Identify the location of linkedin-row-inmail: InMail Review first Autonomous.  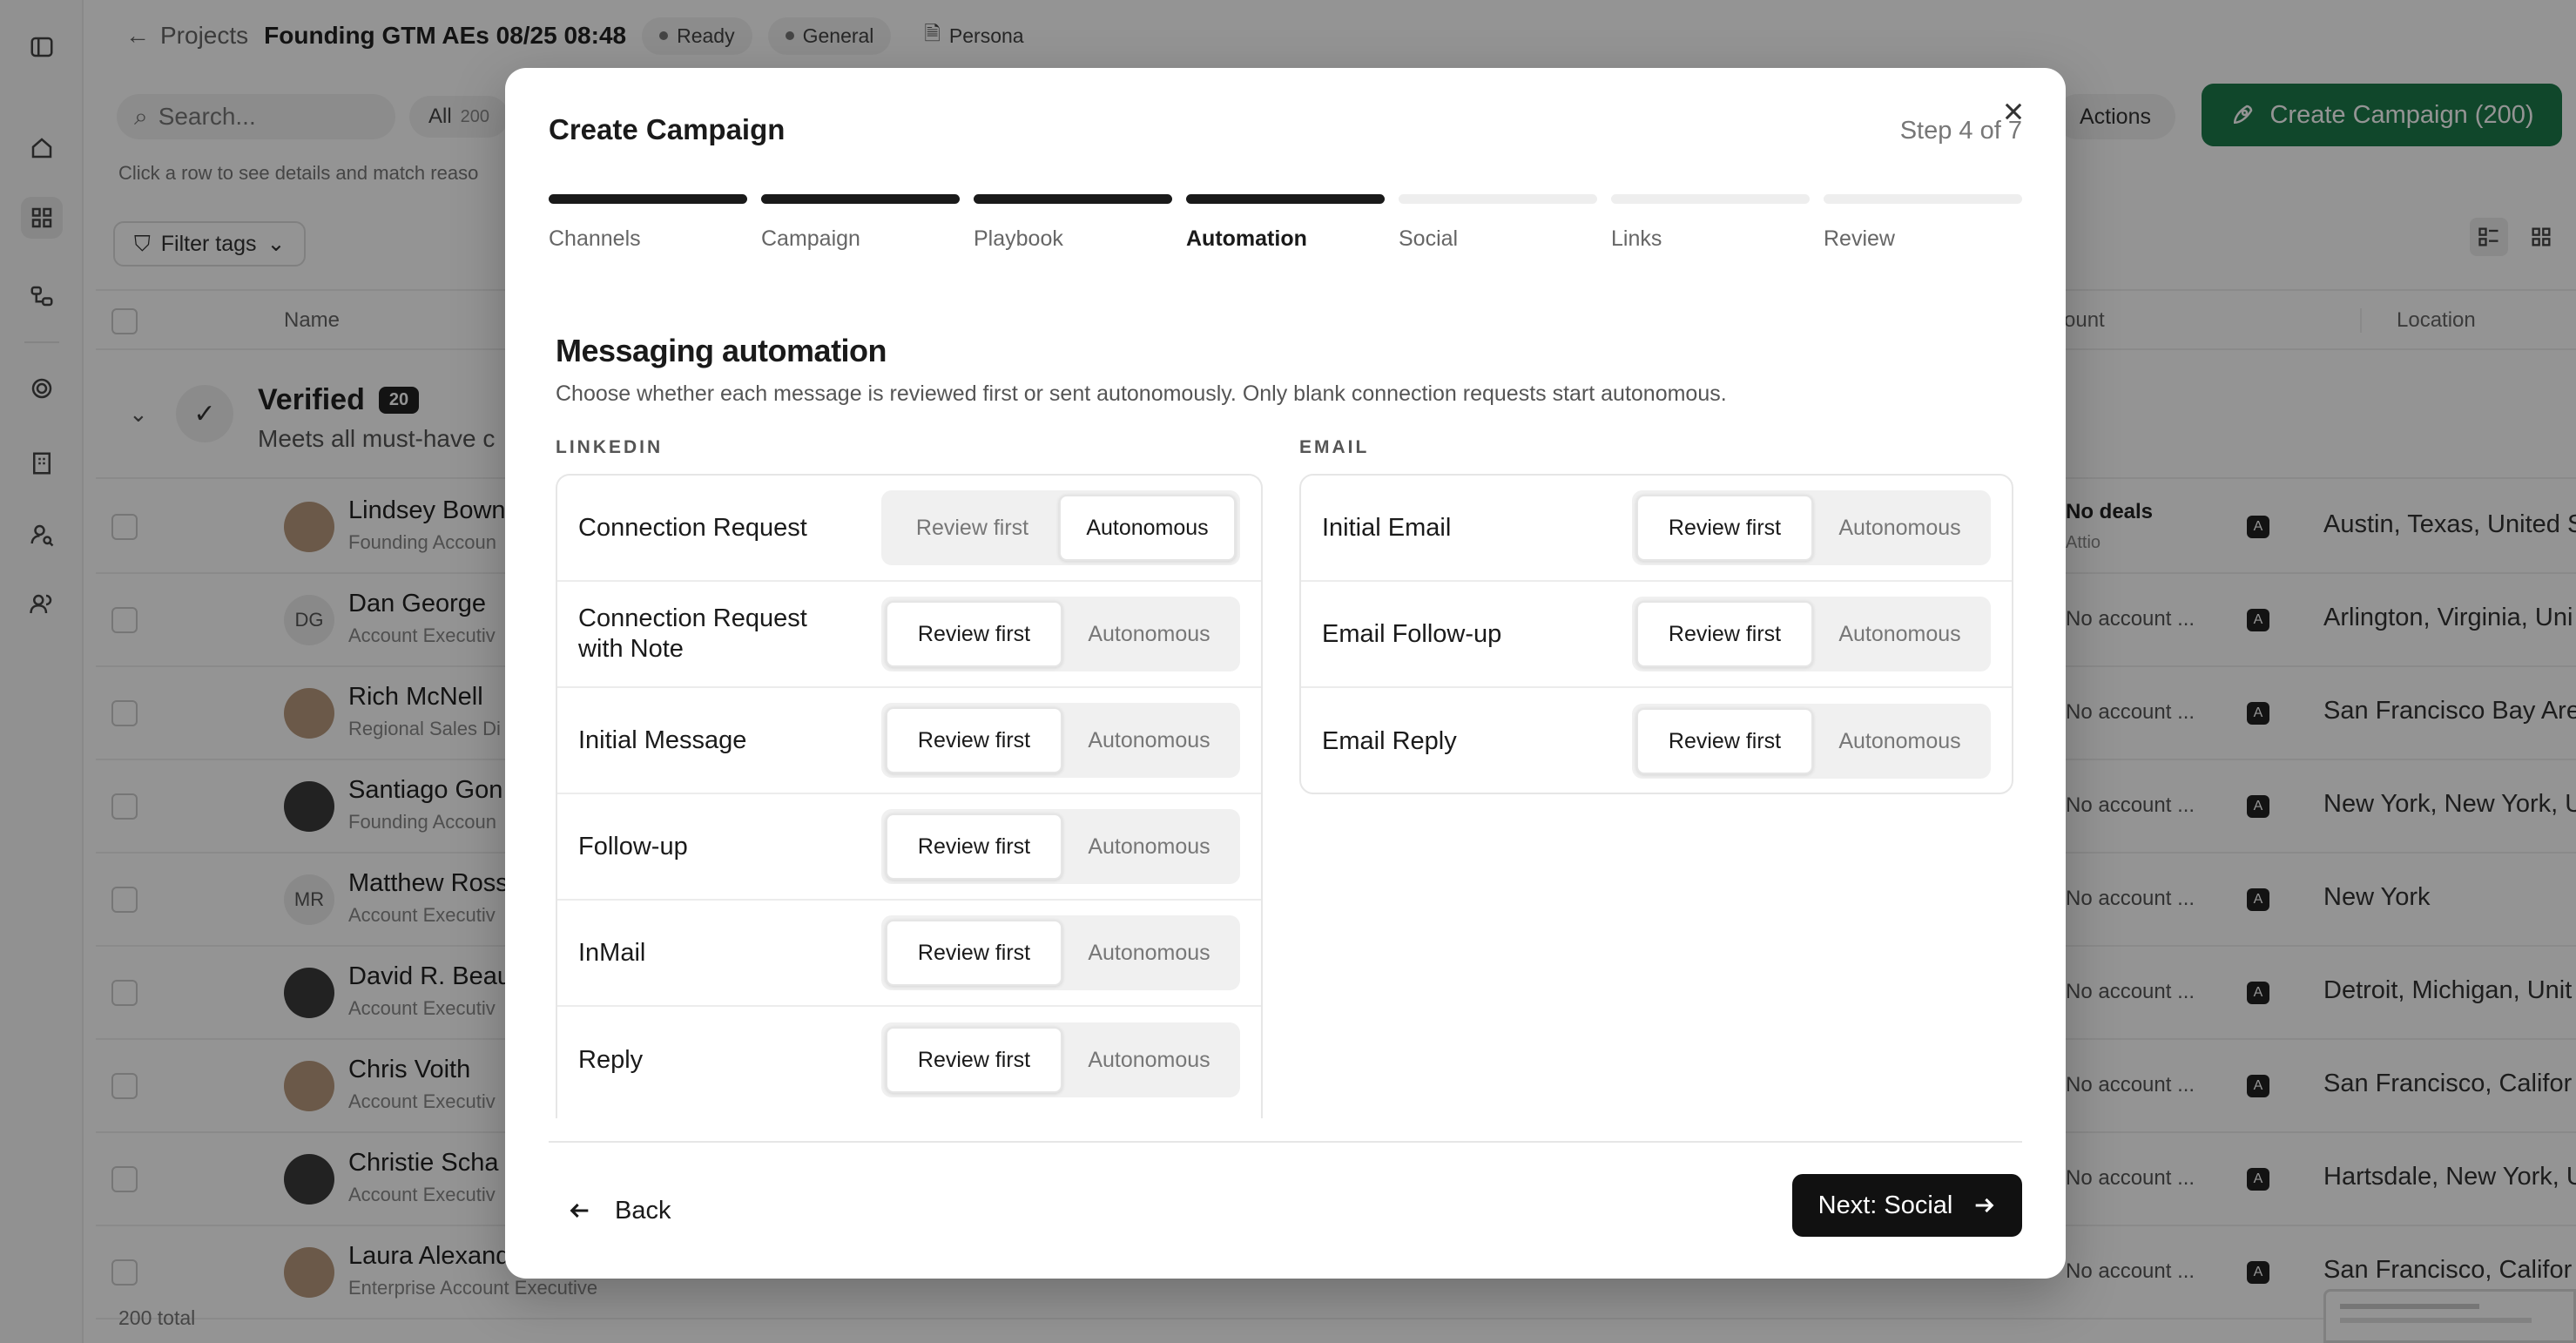
(909, 954).